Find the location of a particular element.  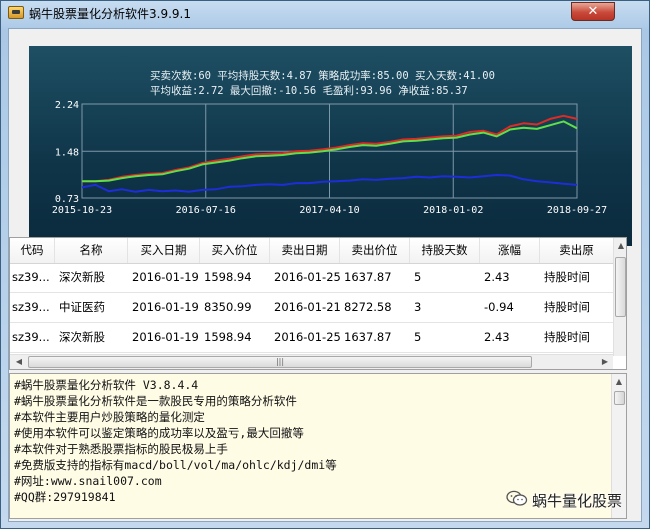

log-line: #使用本软件可以鉴定策略的成功率以及盈亏,最大回撤等 is located at coordinates (159, 433).